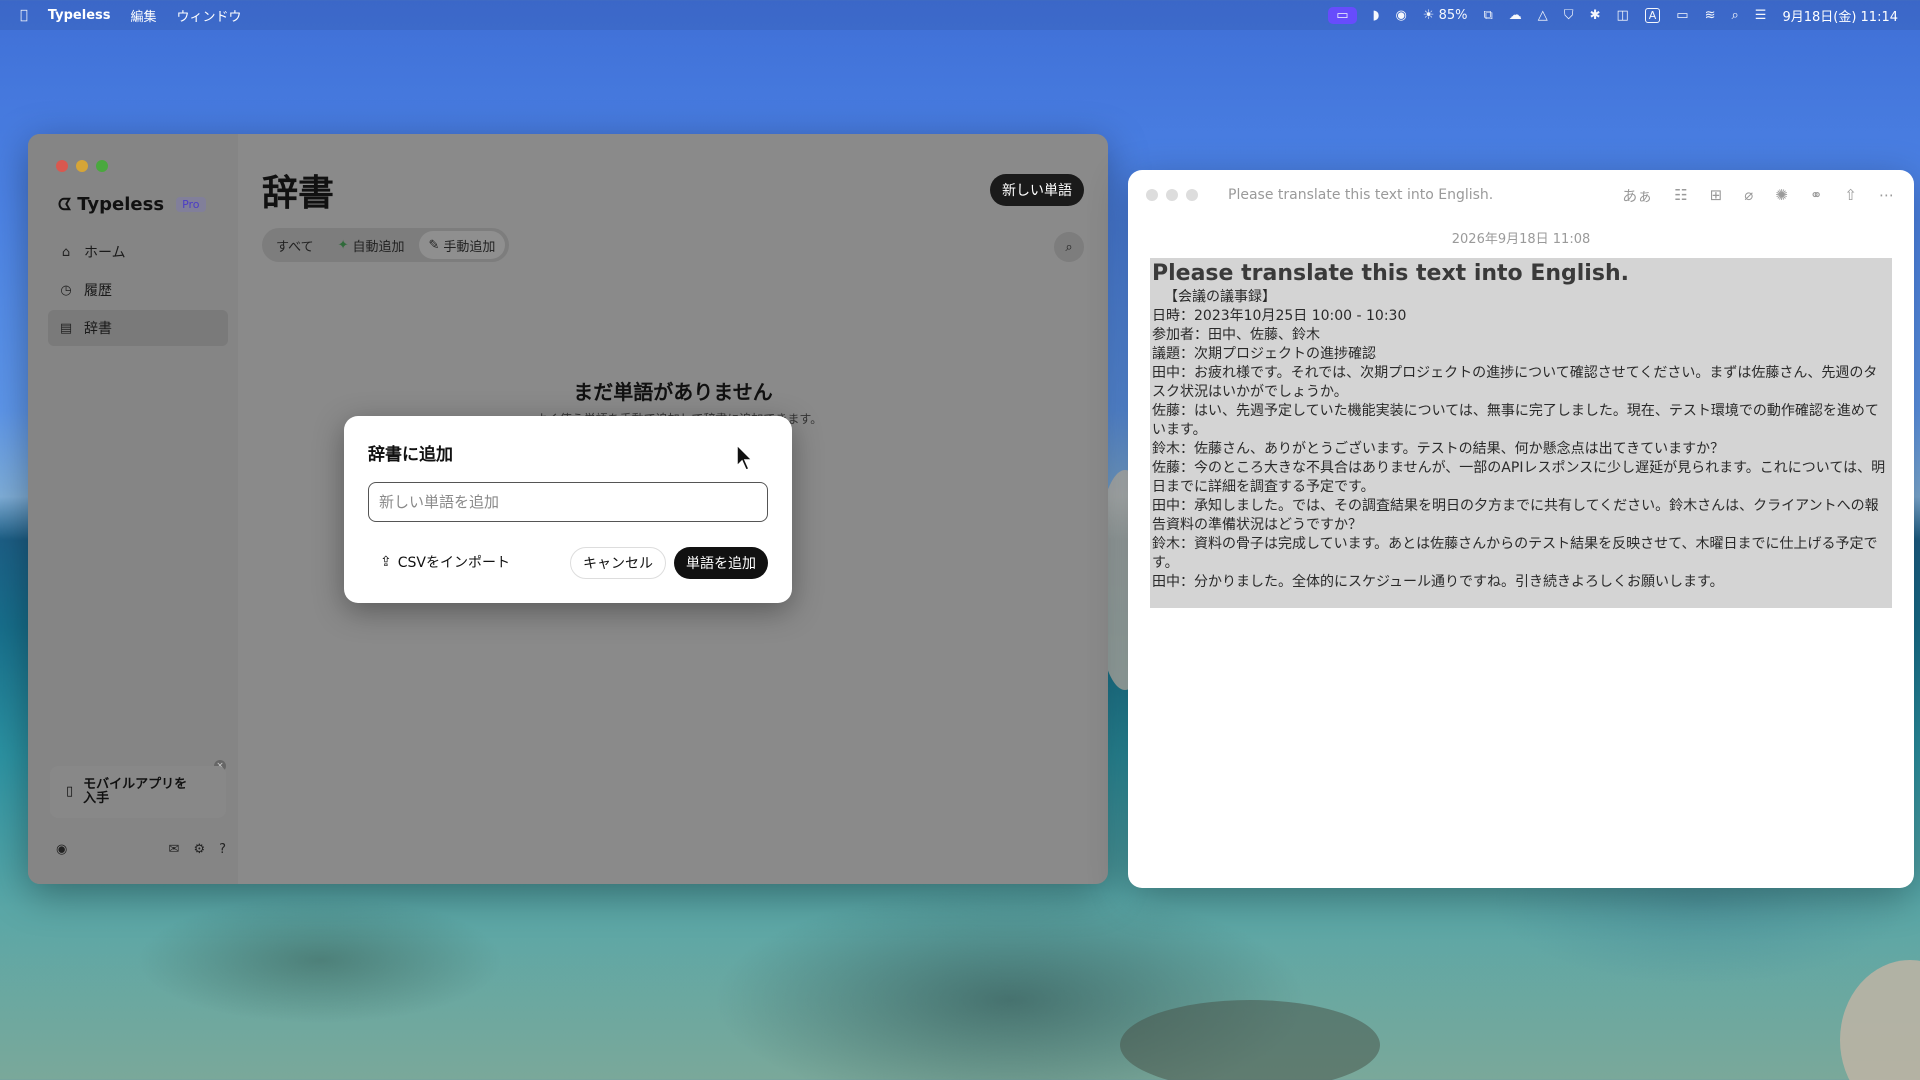 The width and height of the screenshot is (1920, 1080). I want to click on page-title: 辞書, so click(298, 193).